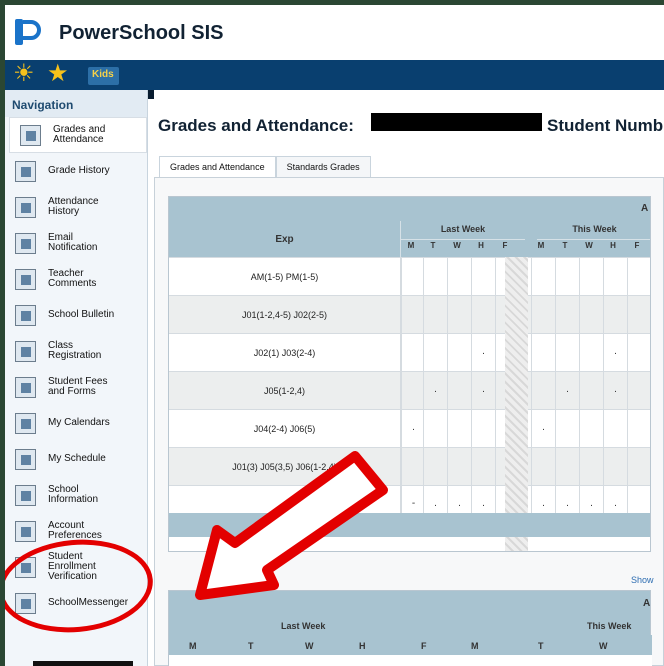 The image size is (664, 666). What do you see at coordinates (410, 660) in the screenshot?
I see `second-table-row` at bounding box center [410, 660].